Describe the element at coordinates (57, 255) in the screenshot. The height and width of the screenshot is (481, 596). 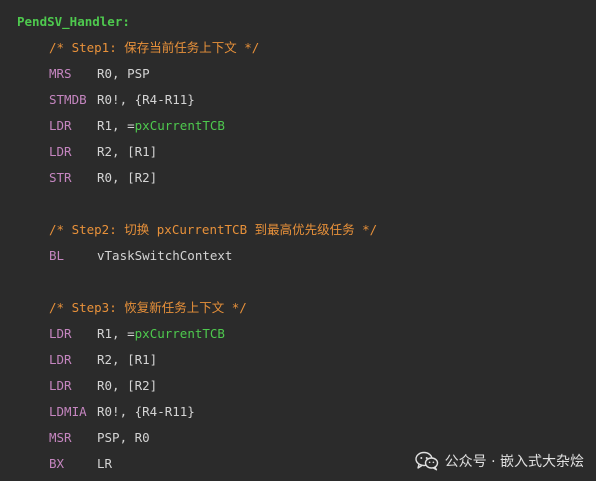
I see `opcode: BL` at that location.